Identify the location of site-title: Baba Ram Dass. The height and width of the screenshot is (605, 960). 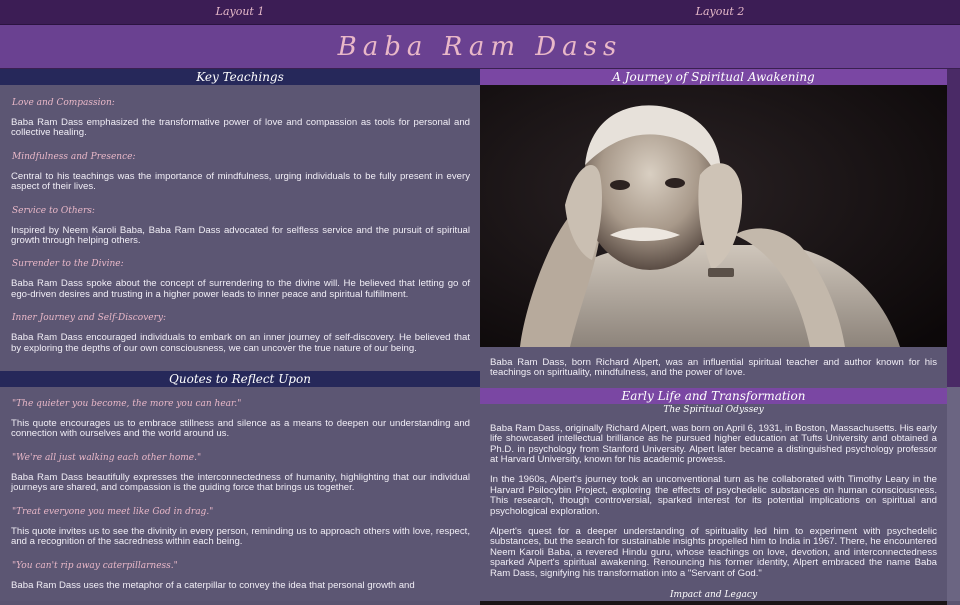
(480, 46).